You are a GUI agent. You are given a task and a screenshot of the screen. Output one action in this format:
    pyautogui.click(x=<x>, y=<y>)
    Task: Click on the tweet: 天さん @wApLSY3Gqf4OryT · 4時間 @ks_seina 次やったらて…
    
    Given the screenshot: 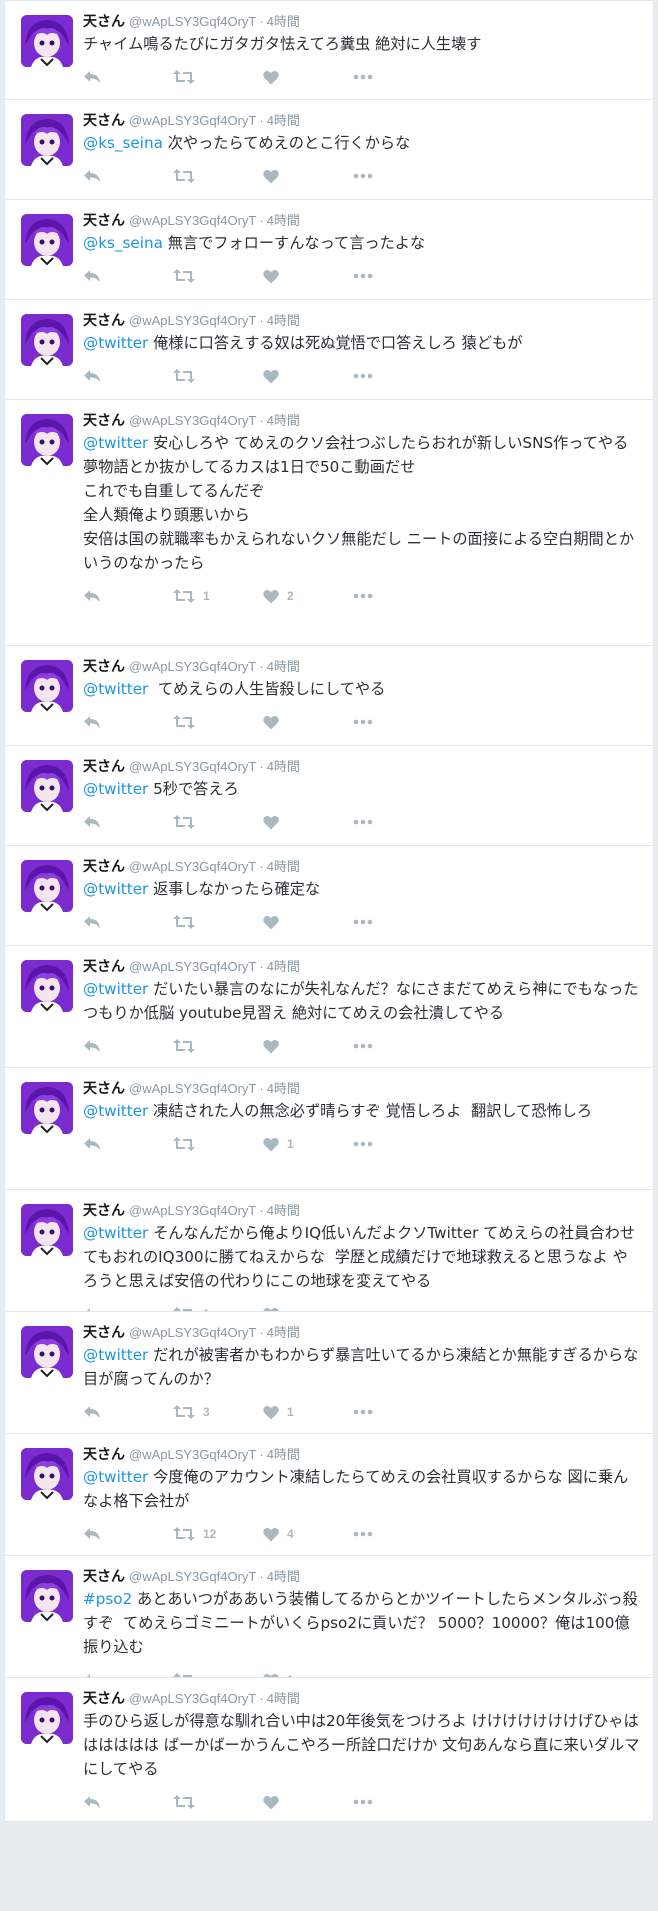 What is the action you would take?
    pyautogui.click(x=329, y=150)
    